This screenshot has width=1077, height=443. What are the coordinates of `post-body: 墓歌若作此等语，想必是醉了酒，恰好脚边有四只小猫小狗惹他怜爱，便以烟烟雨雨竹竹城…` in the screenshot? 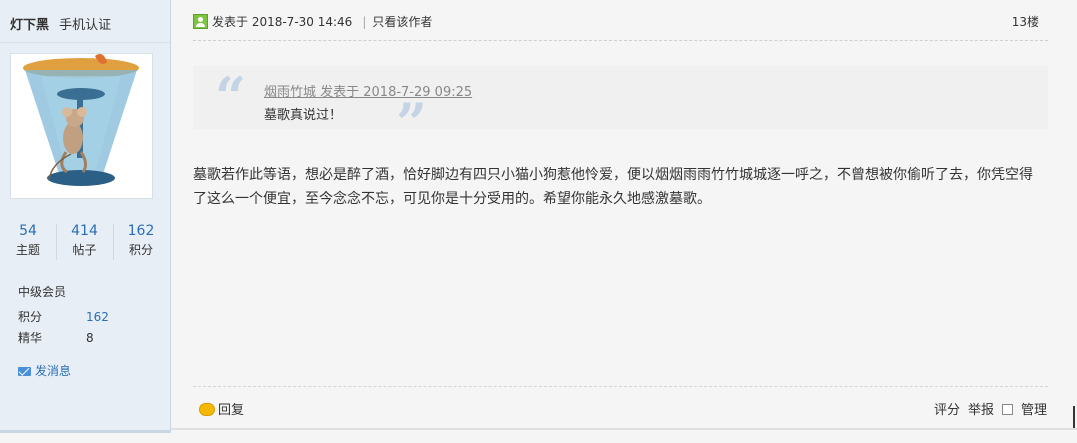 It's located at (613, 187).